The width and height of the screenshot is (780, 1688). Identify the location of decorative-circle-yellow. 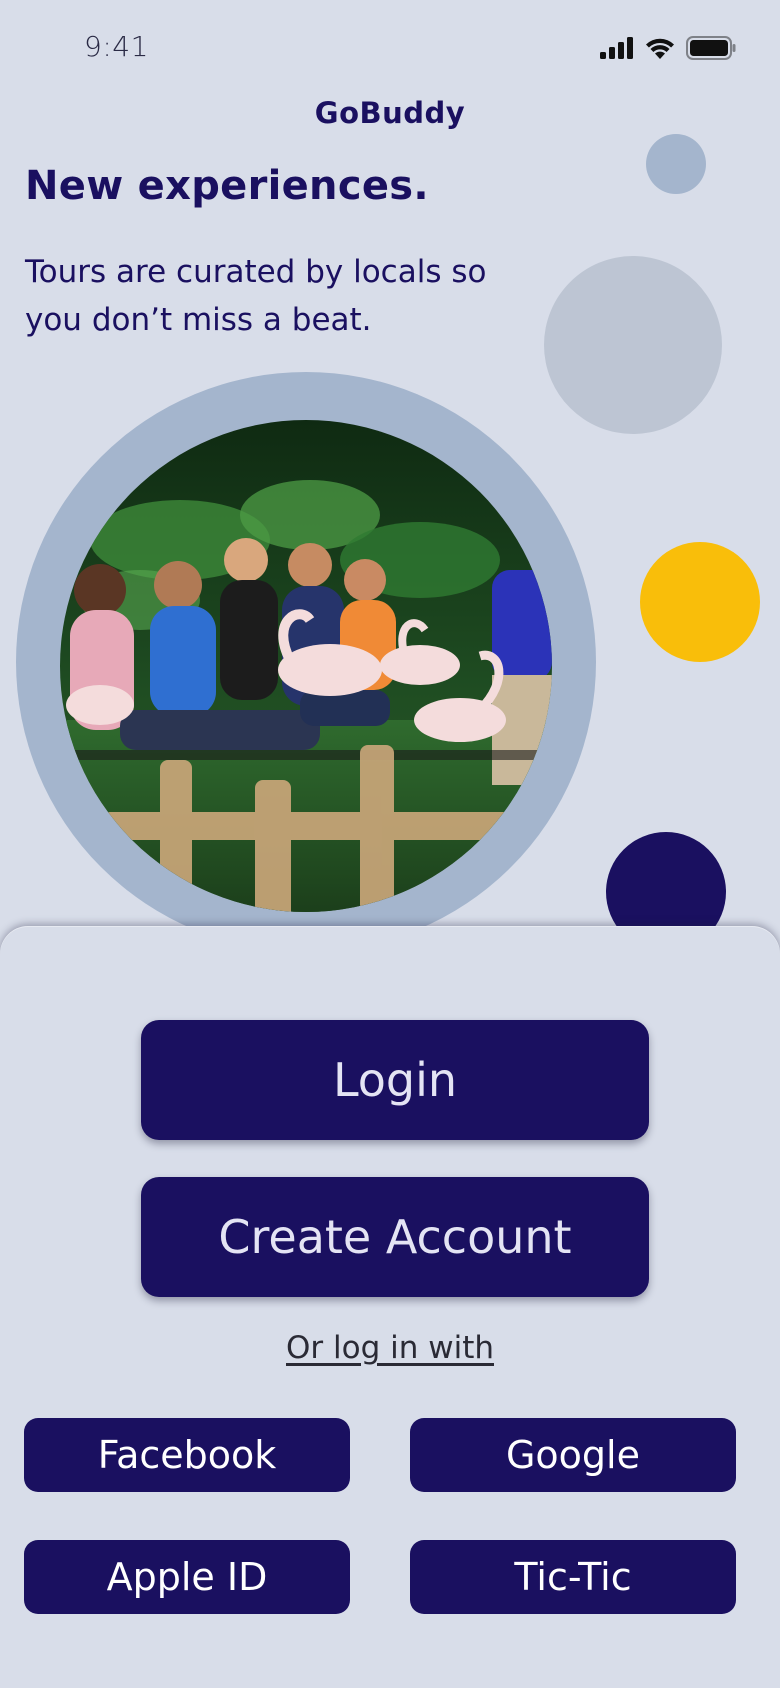
(700, 602).